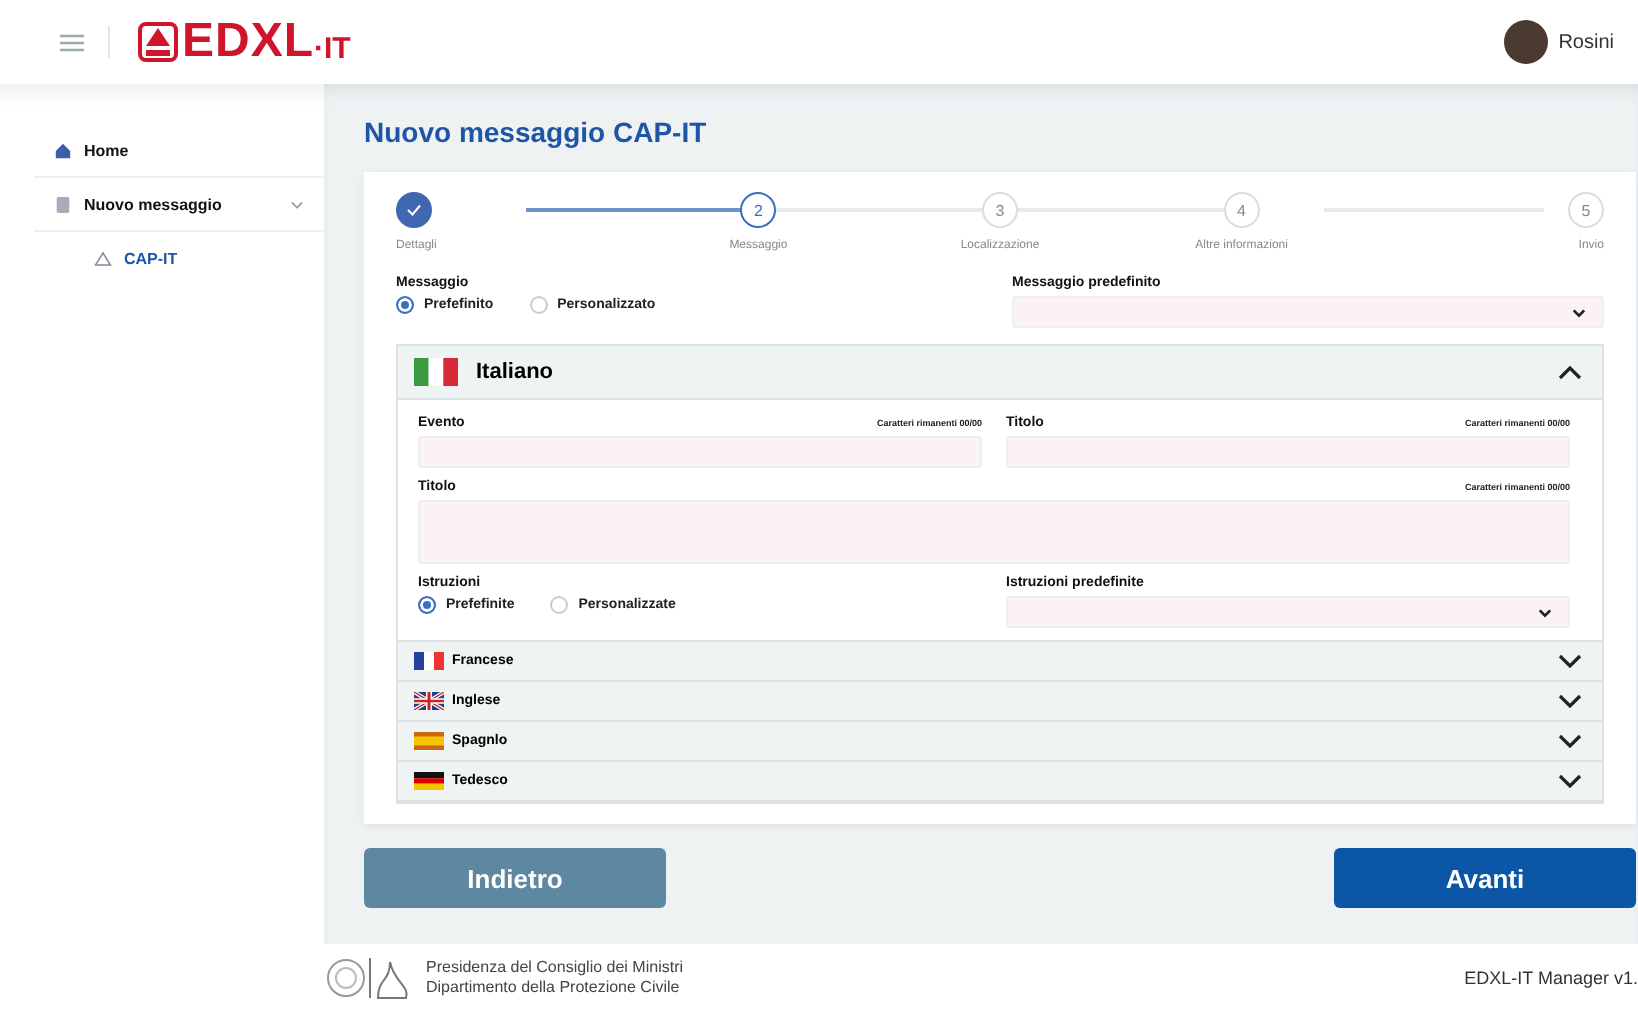 Image resolution: width=1638 pixels, height=1010 pixels. What do you see at coordinates (414, 210) in the screenshot?
I see `check-icon` at bounding box center [414, 210].